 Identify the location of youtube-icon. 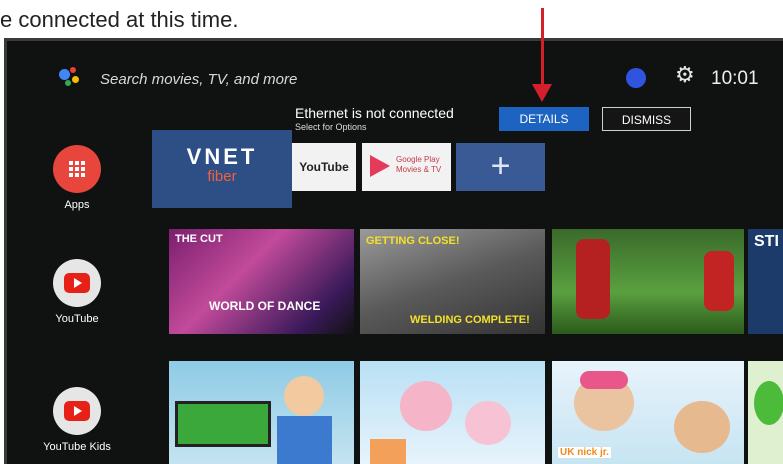
(77, 283).